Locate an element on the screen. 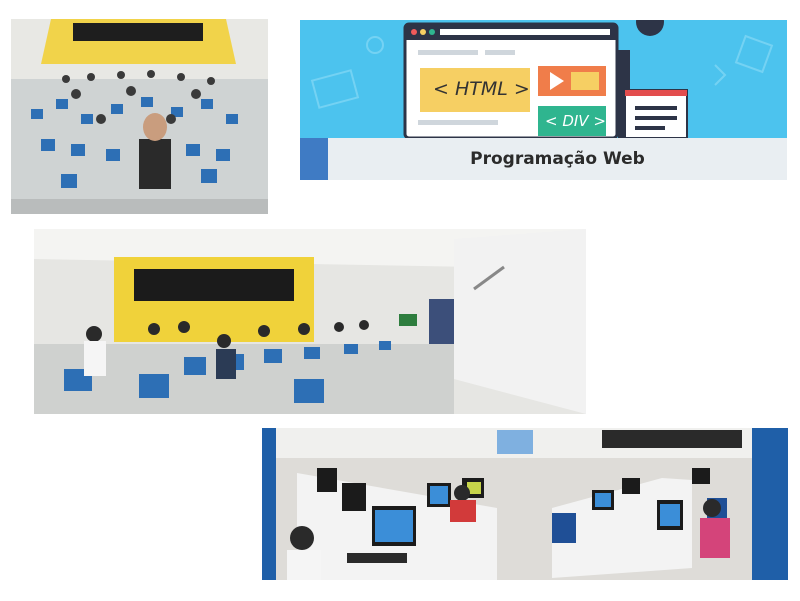  banner-accent-block is located at coordinates (314, 159).